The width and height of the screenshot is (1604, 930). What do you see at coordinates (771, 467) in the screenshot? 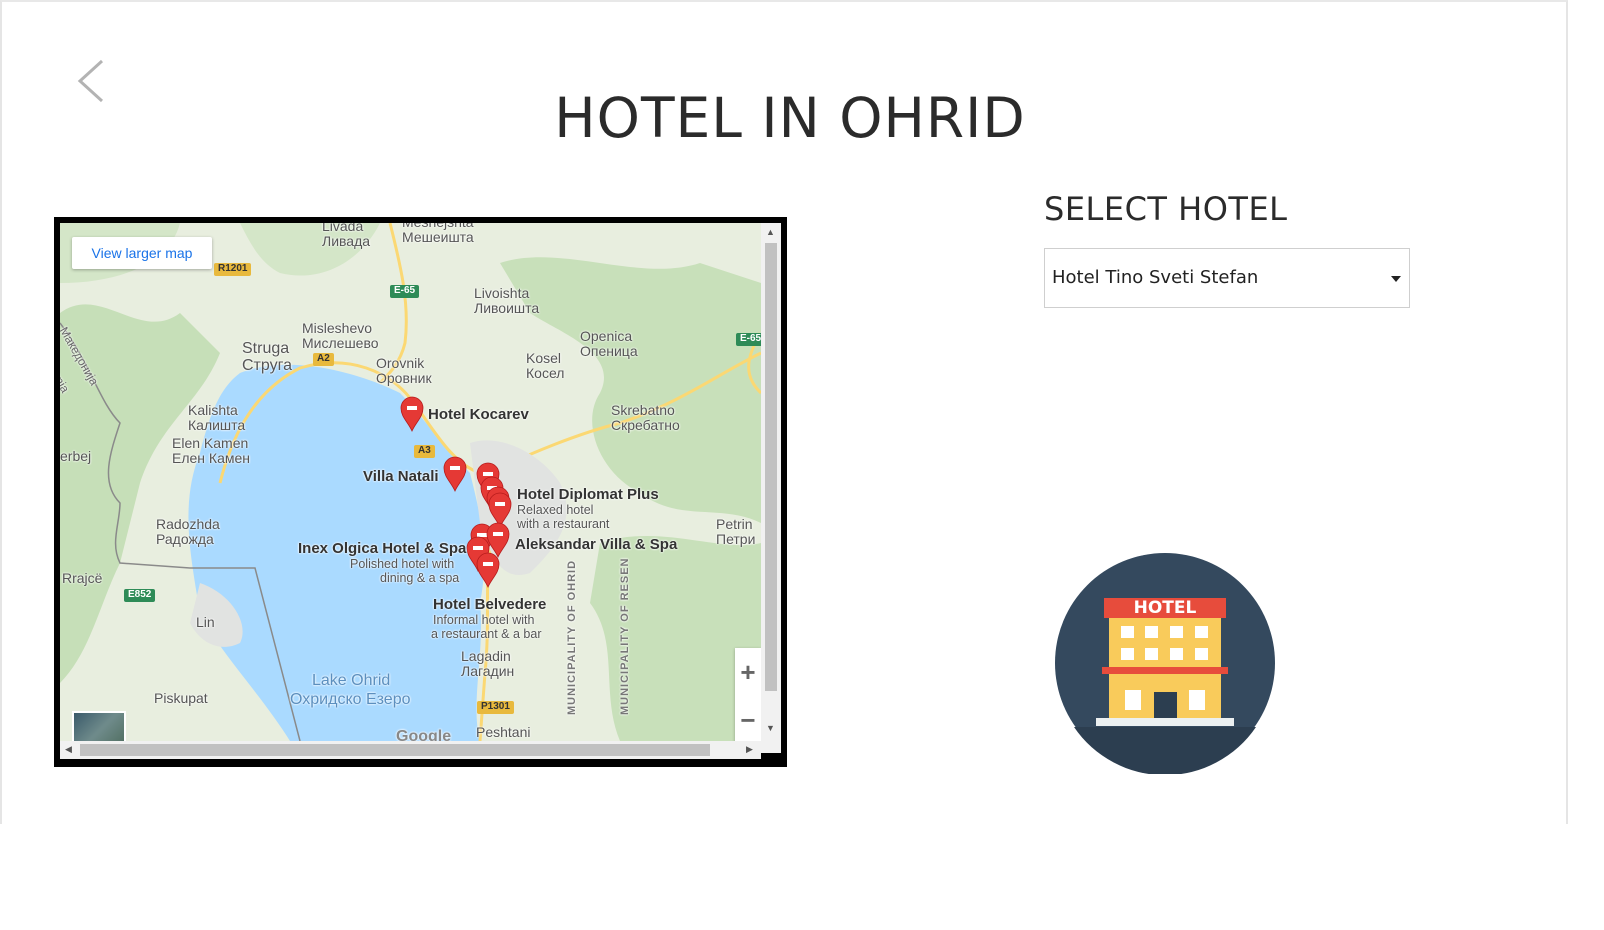
I see `vertical-scroll-thumb` at bounding box center [771, 467].